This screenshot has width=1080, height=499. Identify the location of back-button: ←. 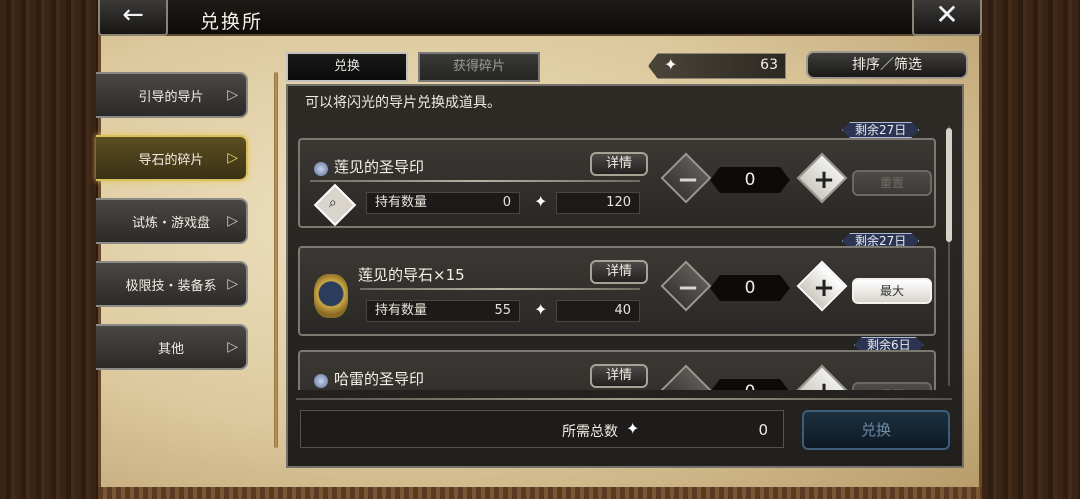
(133, 18).